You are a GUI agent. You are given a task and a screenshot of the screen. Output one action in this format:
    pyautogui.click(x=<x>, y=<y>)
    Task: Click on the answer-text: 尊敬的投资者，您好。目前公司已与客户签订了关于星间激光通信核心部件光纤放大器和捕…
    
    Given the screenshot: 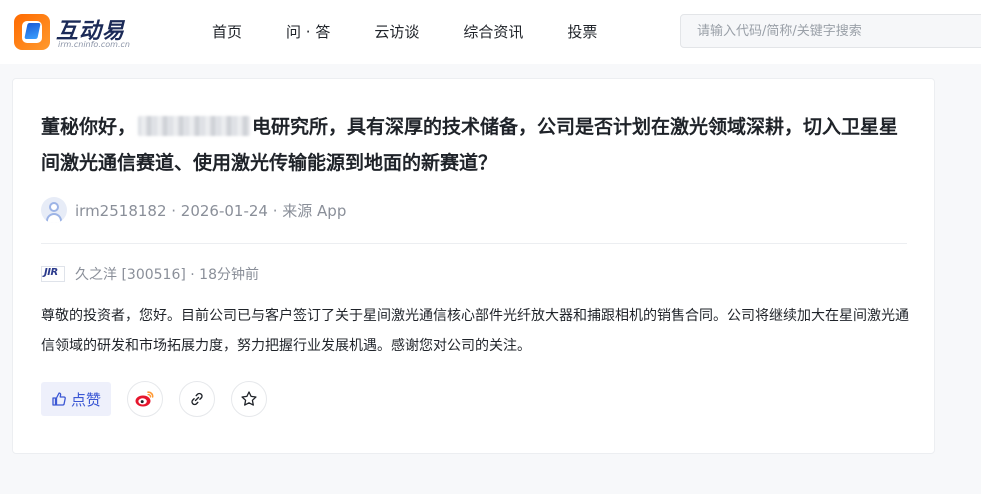 What is the action you would take?
    pyautogui.click(x=475, y=331)
    